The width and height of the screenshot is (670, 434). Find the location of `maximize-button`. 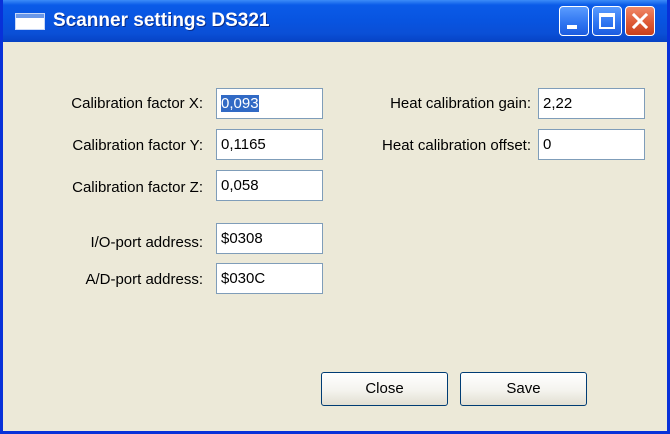

maximize-button is located at coordinates (607, 21).